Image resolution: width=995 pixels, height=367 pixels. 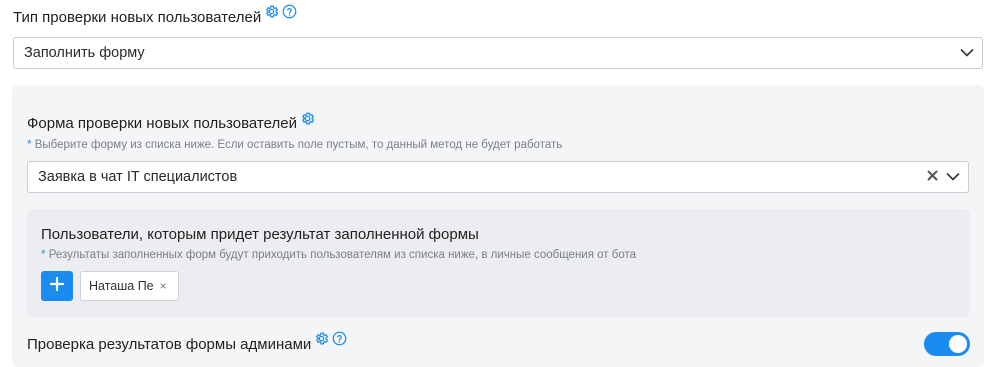 What do you see at coordinates (498, 177) in the screenshot?
I see `form-select: Заявка в чат IT специалистов` at bounding box center [498, 177].